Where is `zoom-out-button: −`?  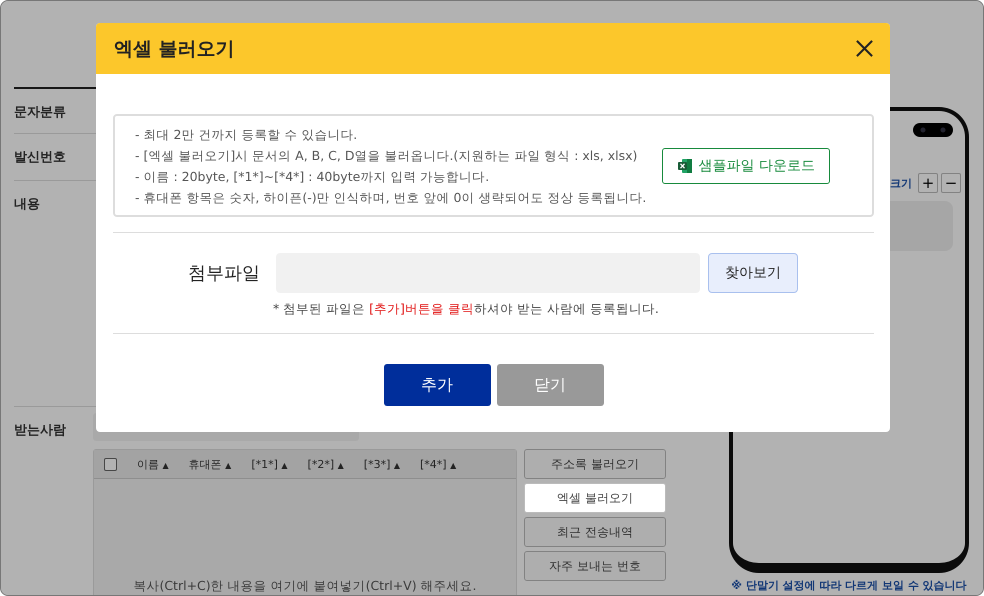 zoom-out-button: − is located at coordinates (951, 183).